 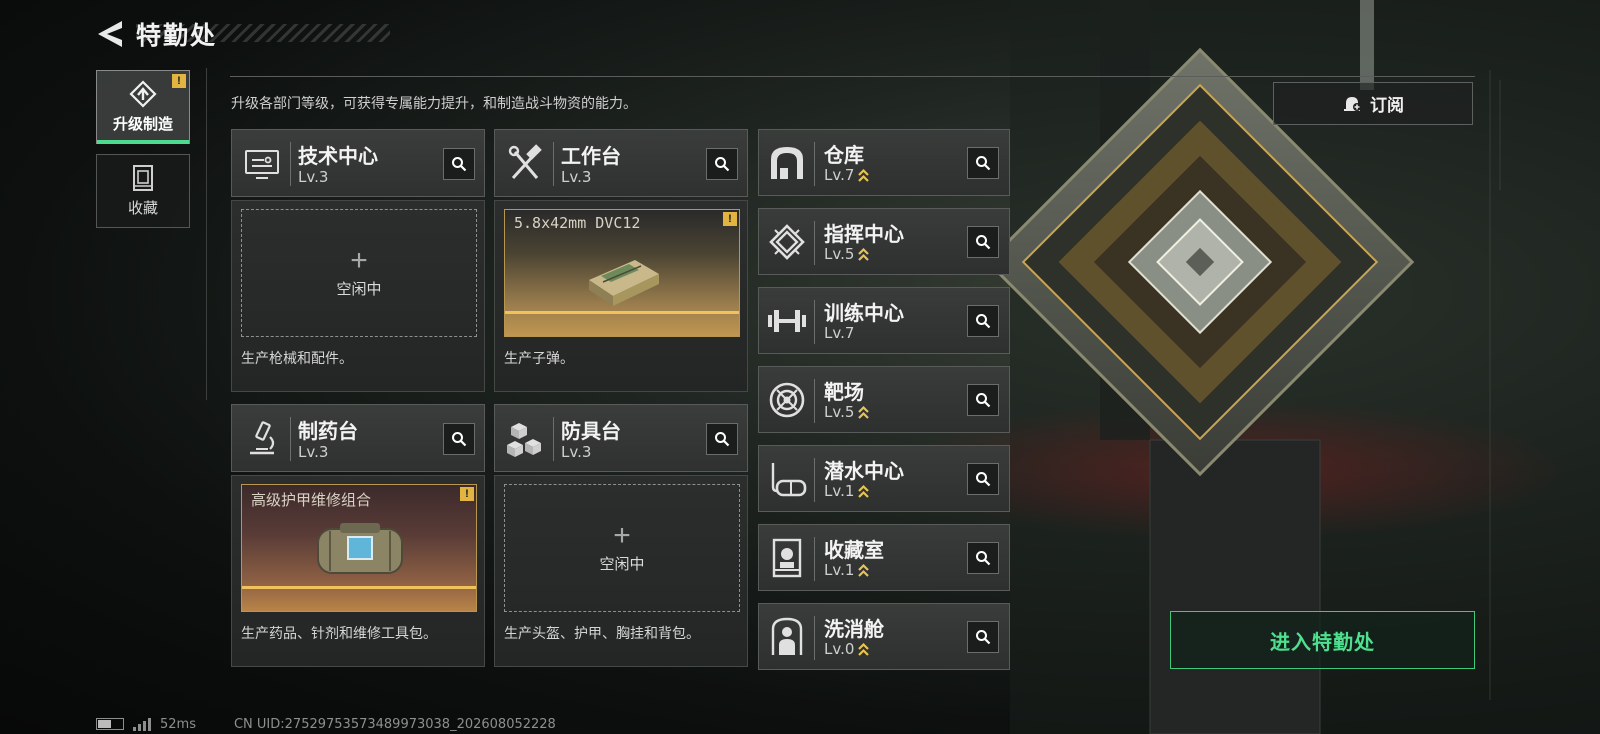 I want to click on plus-icon: +, so click(x=622, y=535).